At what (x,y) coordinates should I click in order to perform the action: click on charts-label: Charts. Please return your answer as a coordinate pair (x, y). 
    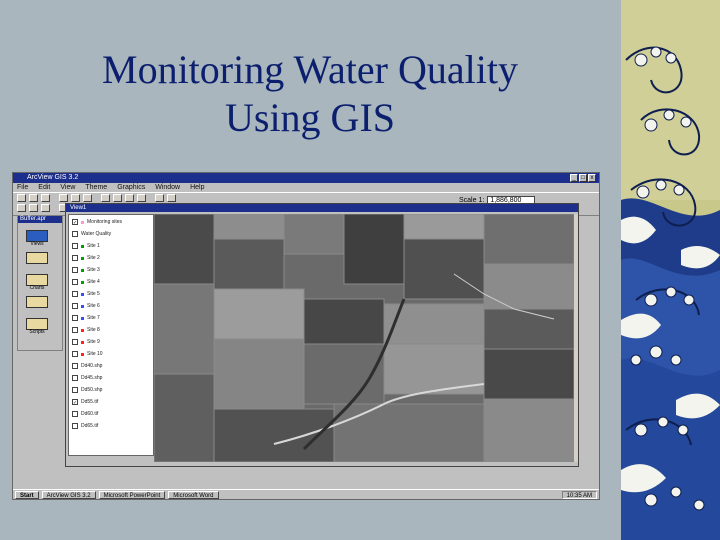
    Looking at the image, I should click on (37, 288).